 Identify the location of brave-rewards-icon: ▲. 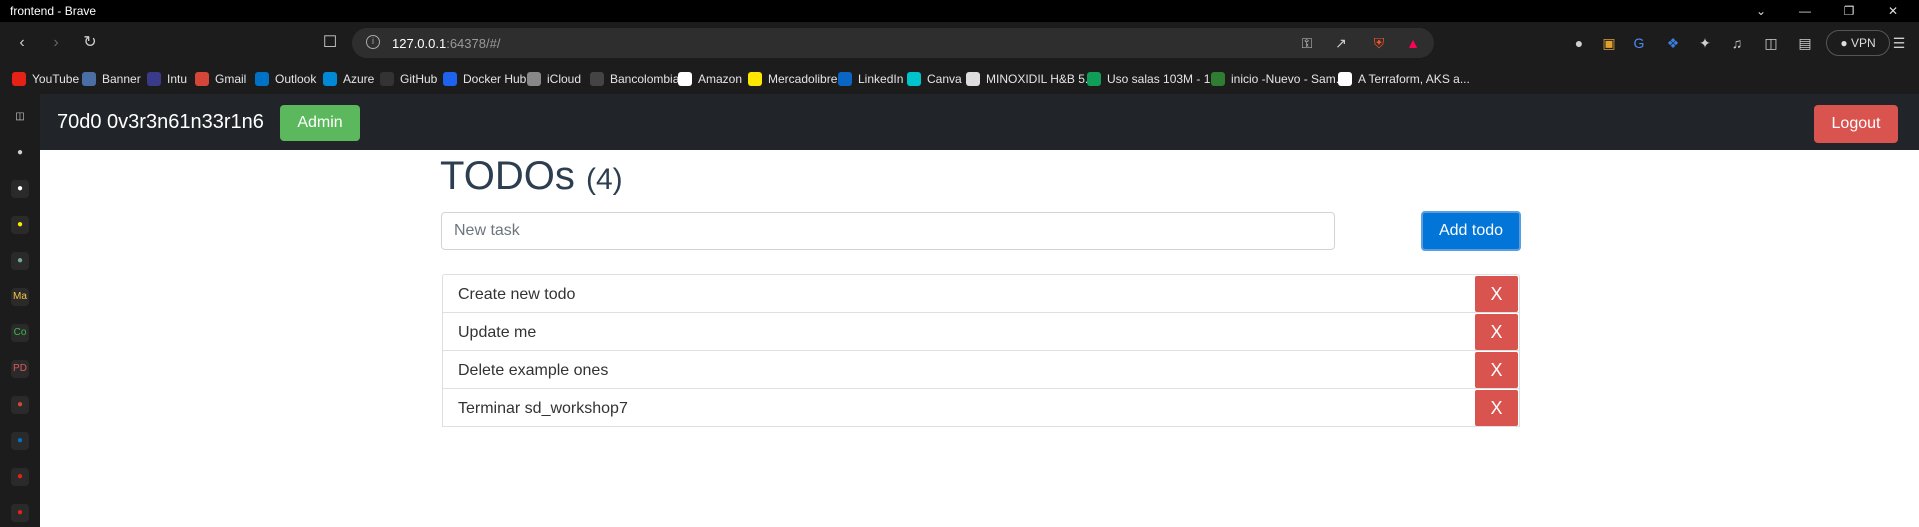
(1413, 43).